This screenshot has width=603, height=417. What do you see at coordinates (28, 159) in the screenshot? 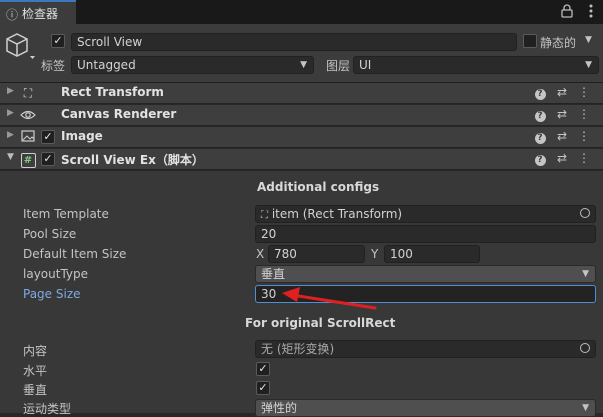
I see `script-hash-icon: #` at bounding box center [28, 159].